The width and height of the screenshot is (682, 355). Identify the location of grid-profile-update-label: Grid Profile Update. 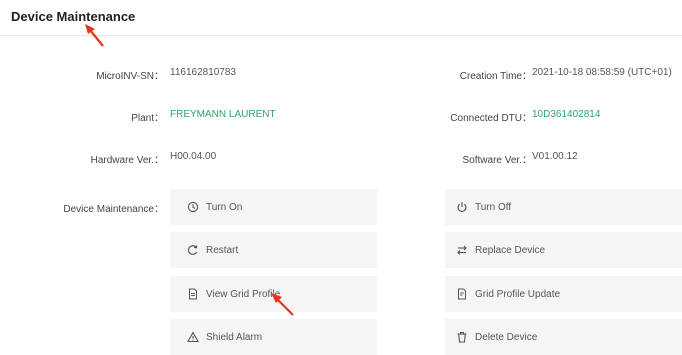
(518, 294).